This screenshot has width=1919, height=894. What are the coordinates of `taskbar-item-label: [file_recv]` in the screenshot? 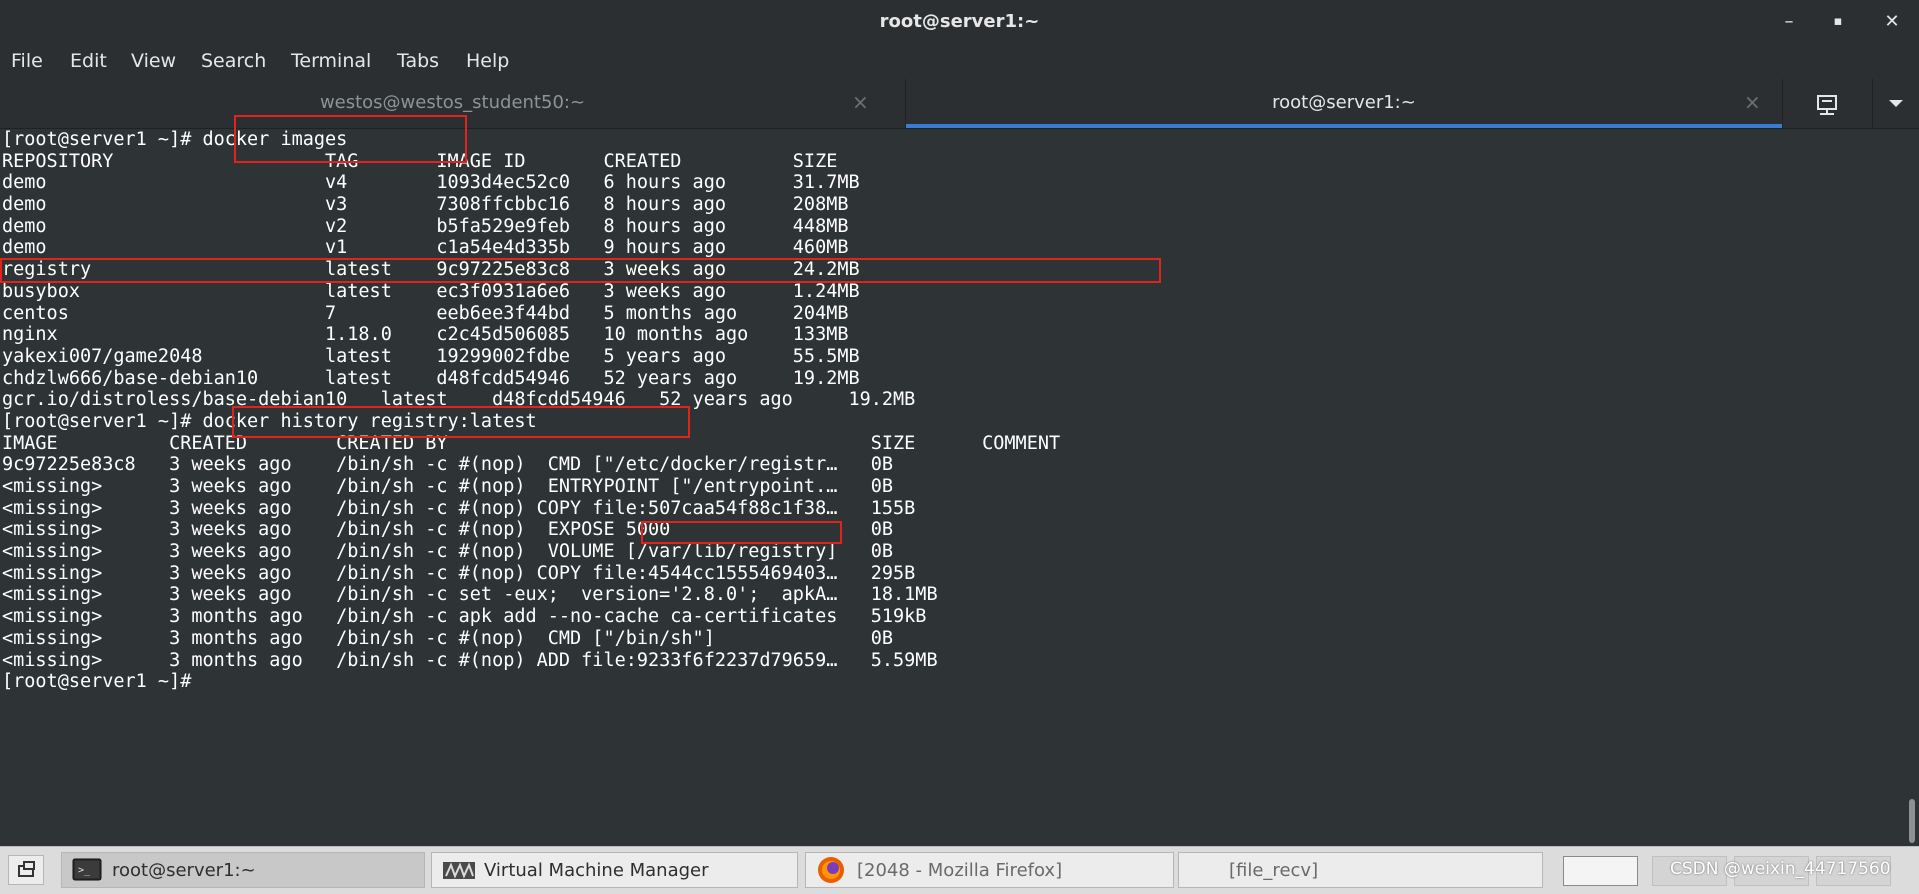 It's located at (1274, 870).